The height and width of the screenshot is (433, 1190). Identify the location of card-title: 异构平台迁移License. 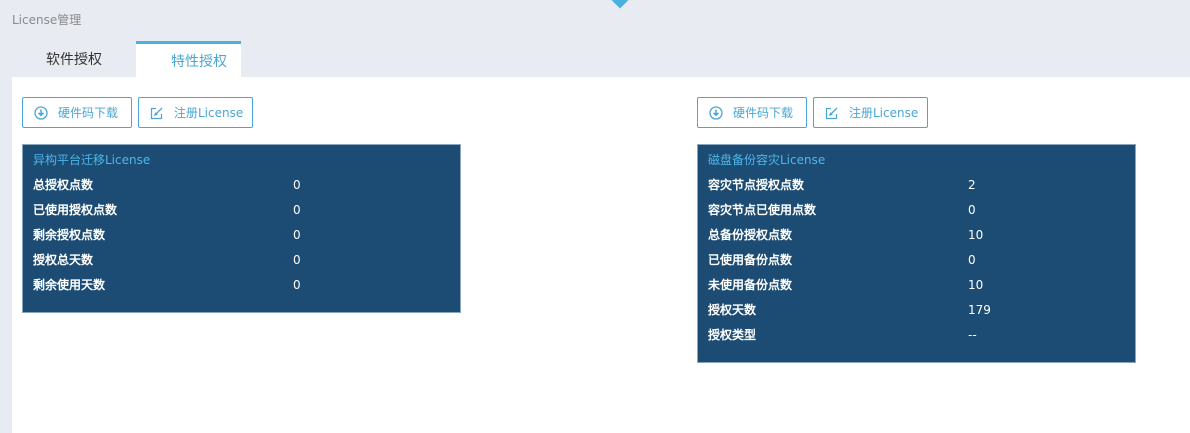
(92, 160).